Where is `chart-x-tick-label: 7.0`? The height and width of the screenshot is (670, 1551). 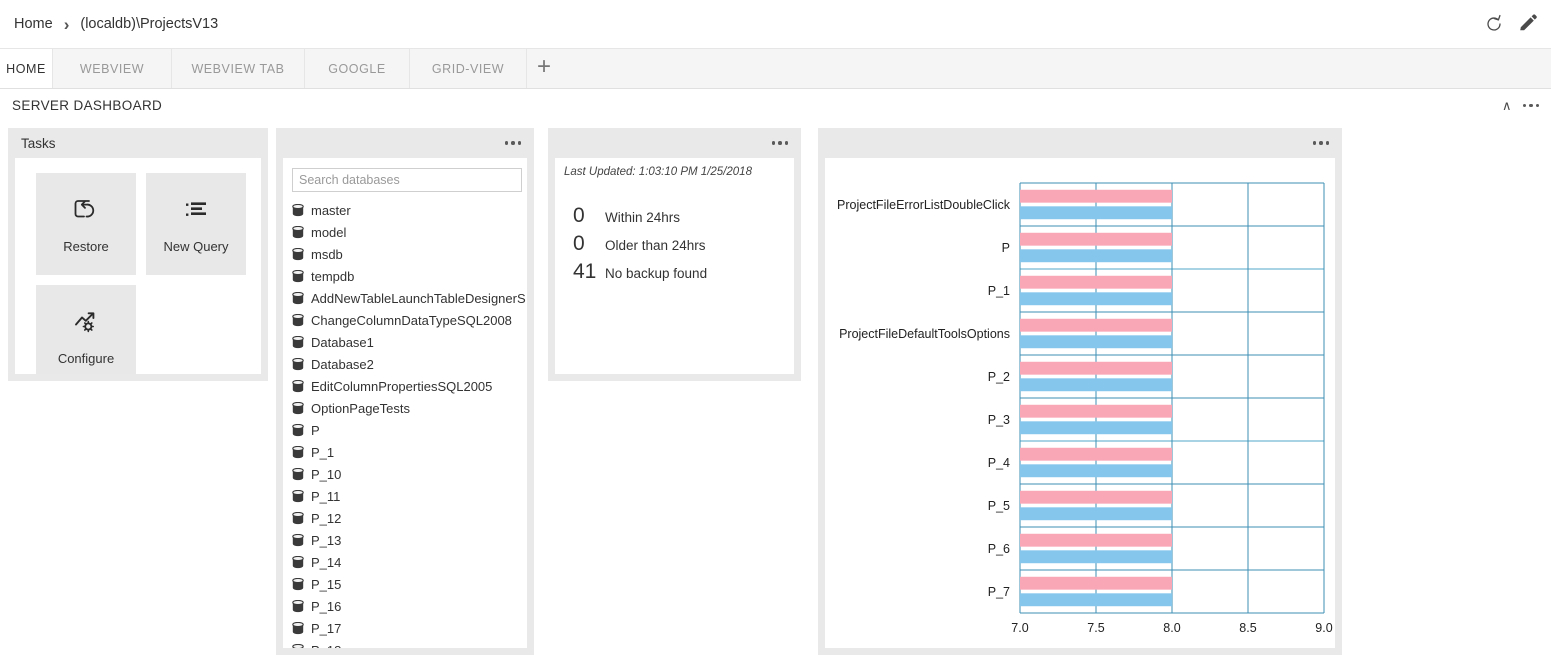 chart-x-tick-label: 7.0 is located at coordinates (1019, 628).